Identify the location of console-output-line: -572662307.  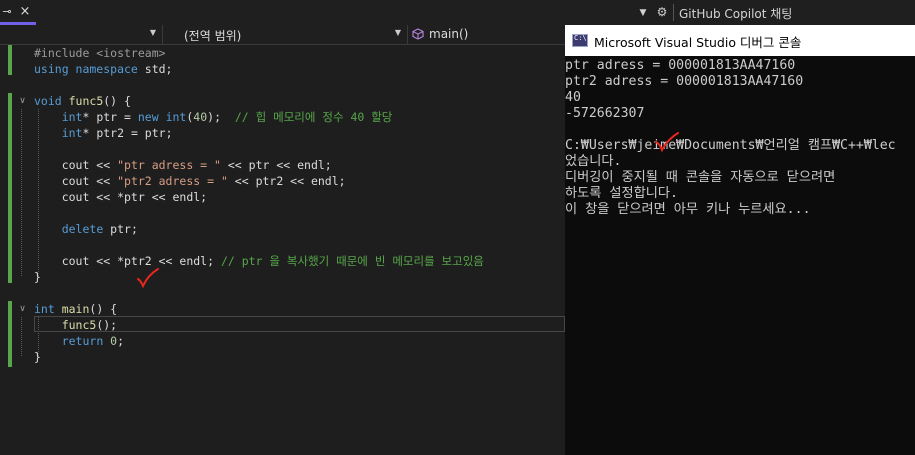
(605, 113).